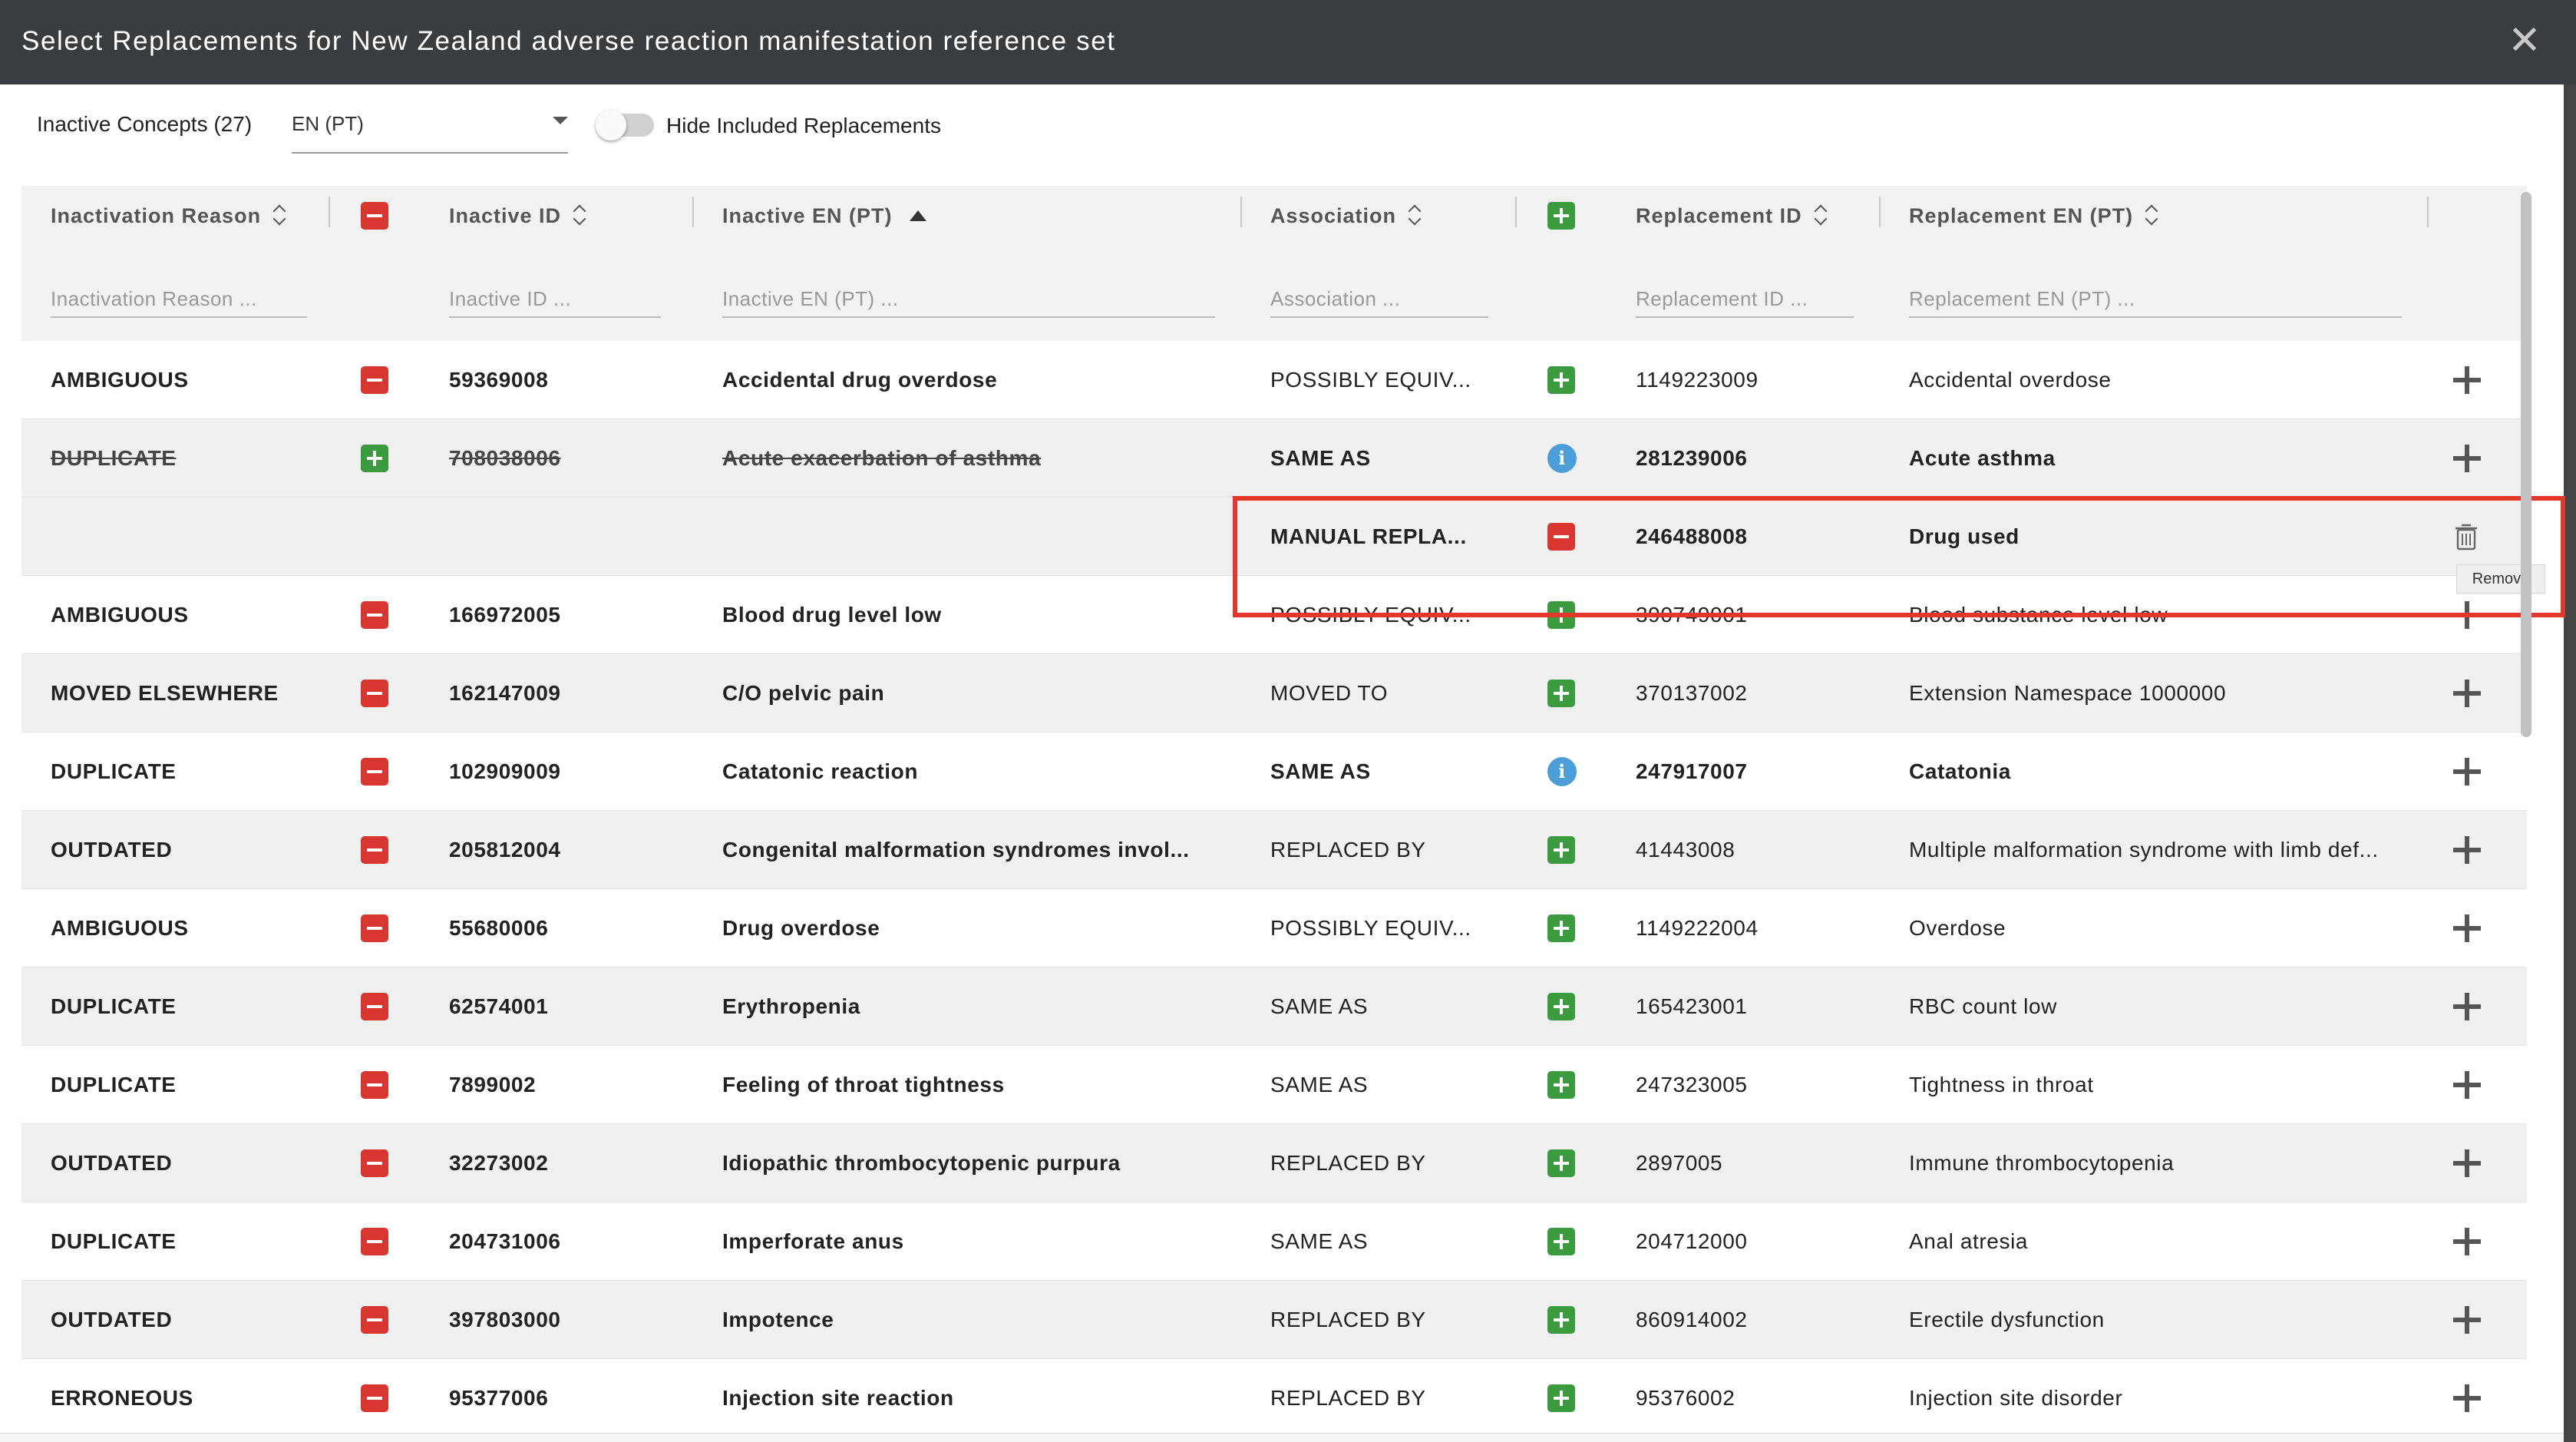 This screenshot has height=1442, width=2576. What do you see at coordinates (2524, 40) in the screenshot?
I see `close-icon: ✕` at bounding box center [2524, 40].